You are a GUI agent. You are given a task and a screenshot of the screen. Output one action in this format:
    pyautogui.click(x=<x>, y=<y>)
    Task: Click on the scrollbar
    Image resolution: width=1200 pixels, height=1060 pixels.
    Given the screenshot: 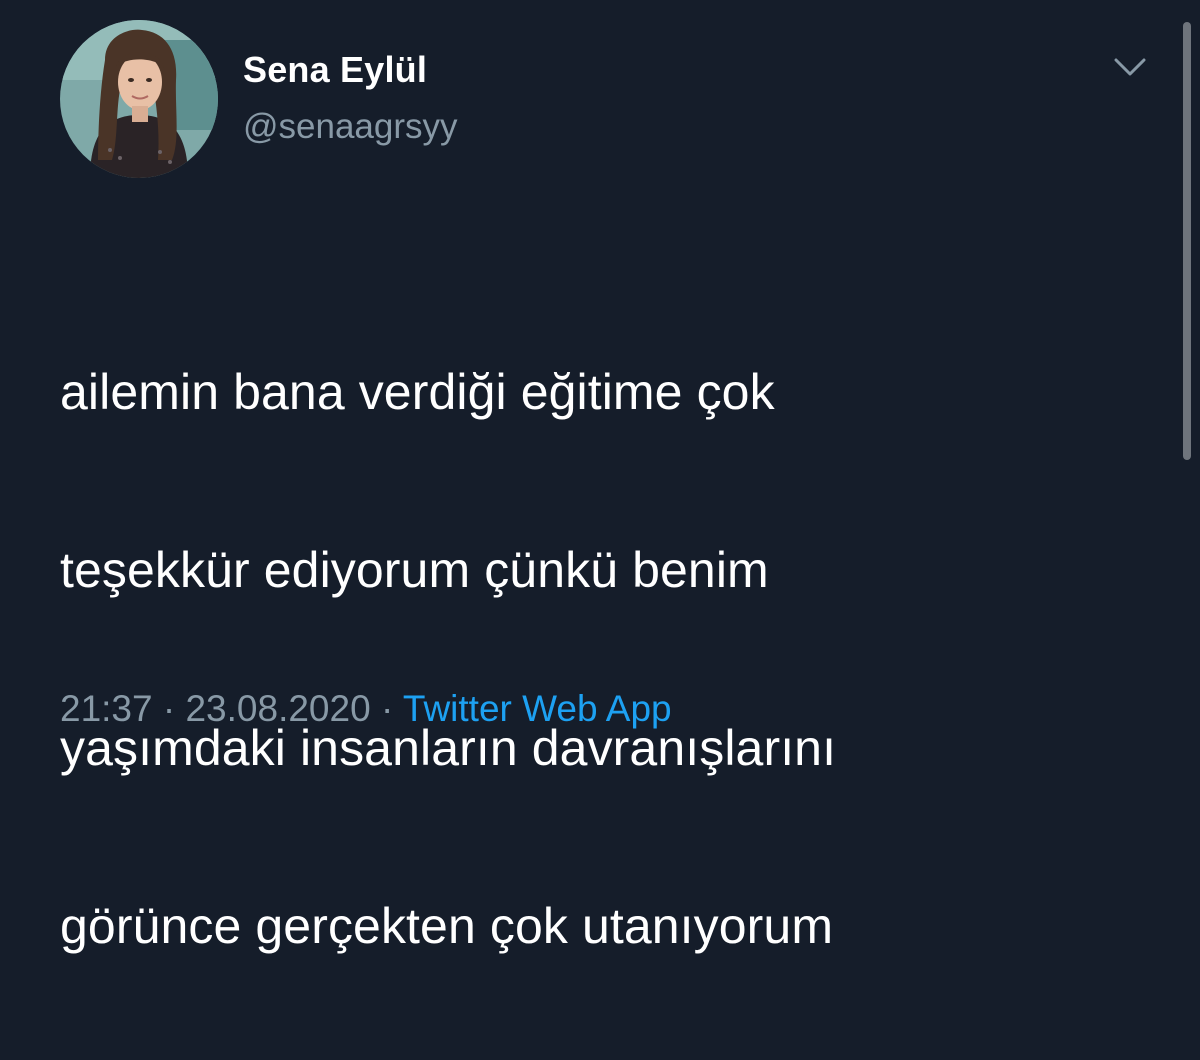 What is the action you would take?
    pyautogui.click(x=1187, y=241)
    